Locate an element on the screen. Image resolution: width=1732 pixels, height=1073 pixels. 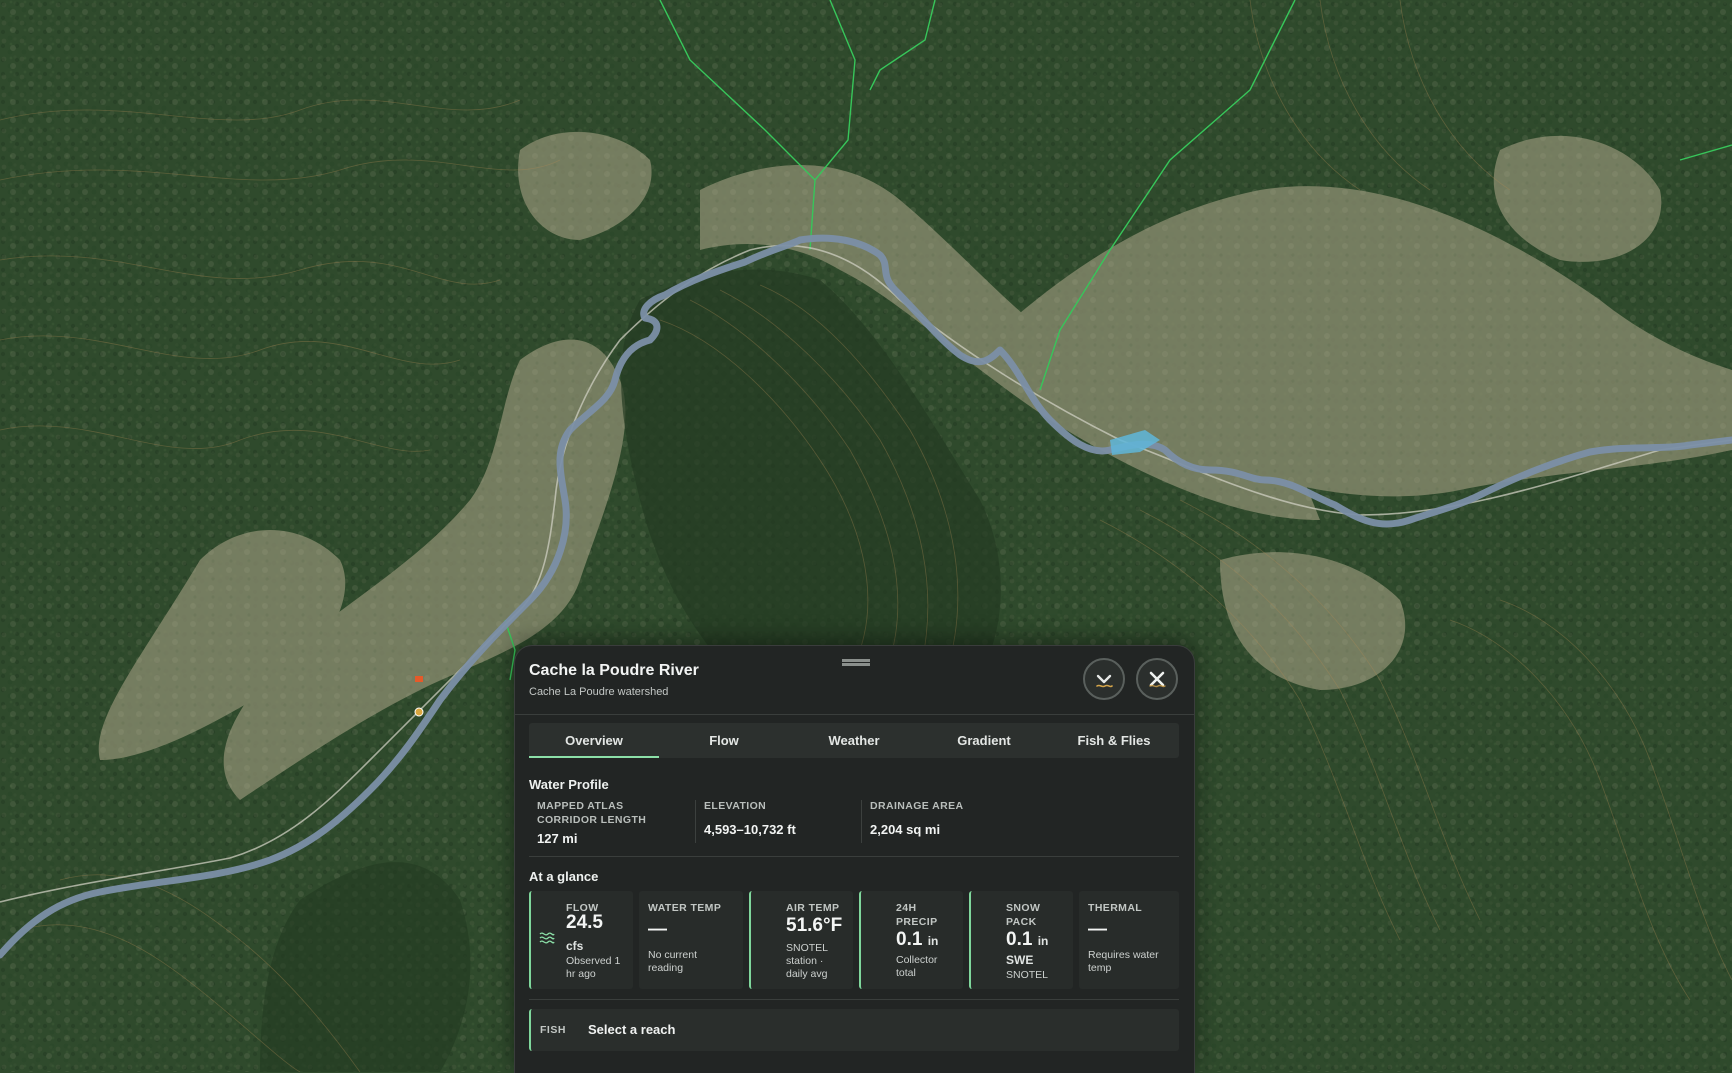
precip-note: Collector total is located at coordinates (917, 966).